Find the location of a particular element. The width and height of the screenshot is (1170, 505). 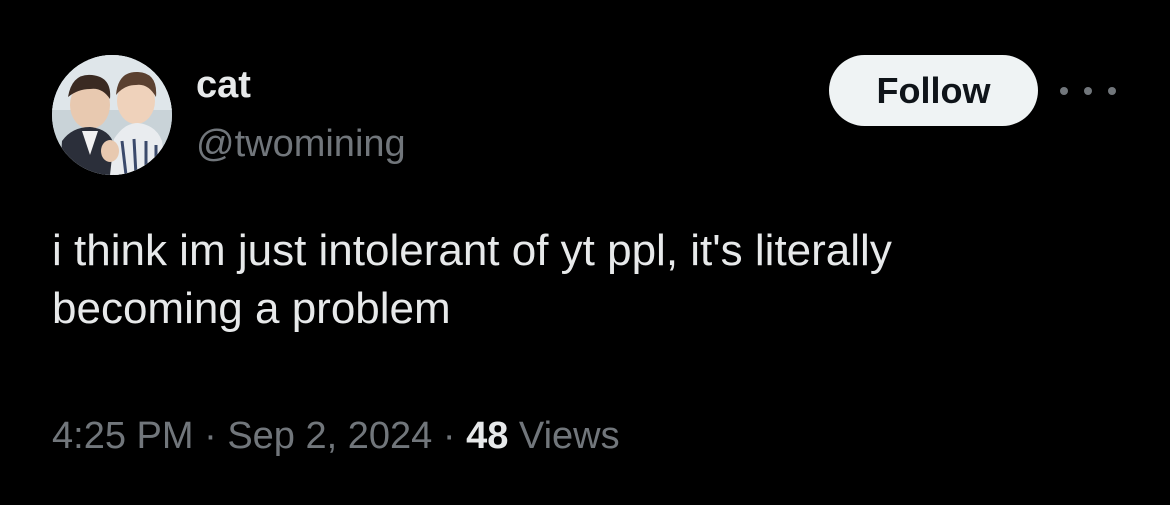

views-label: Views is located at coordinates (569, 436).